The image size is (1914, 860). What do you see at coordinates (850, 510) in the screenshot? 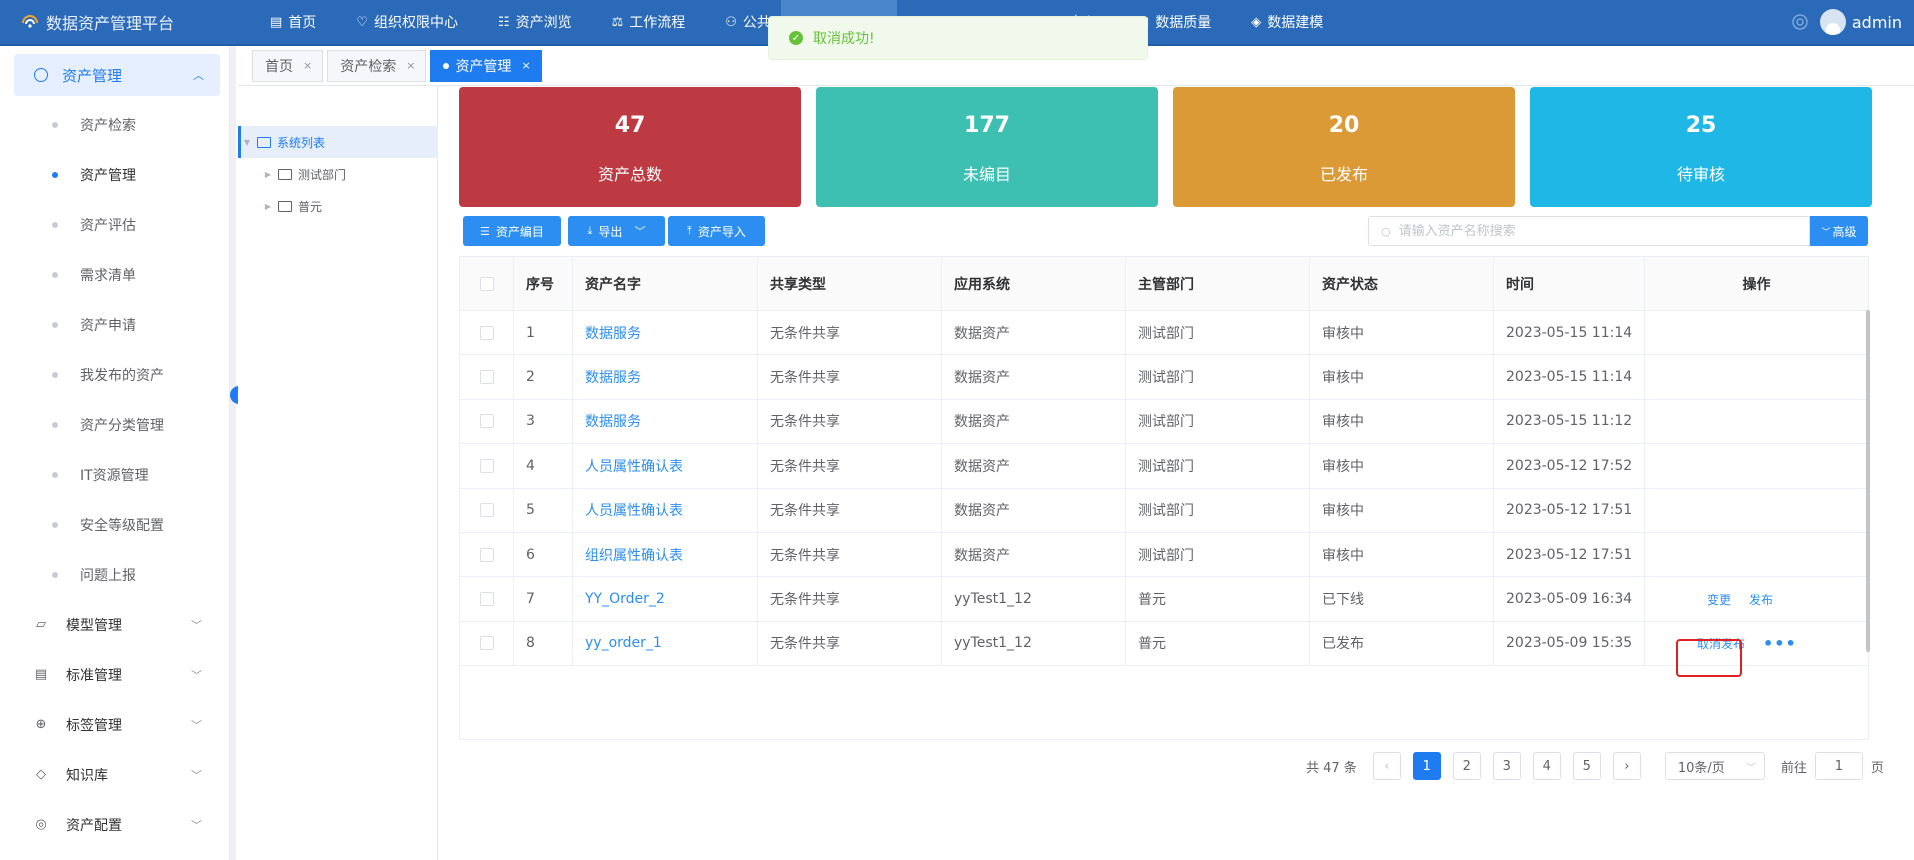
I see `cell-share-type: 无条件共享` at bounding box center [850, 510].